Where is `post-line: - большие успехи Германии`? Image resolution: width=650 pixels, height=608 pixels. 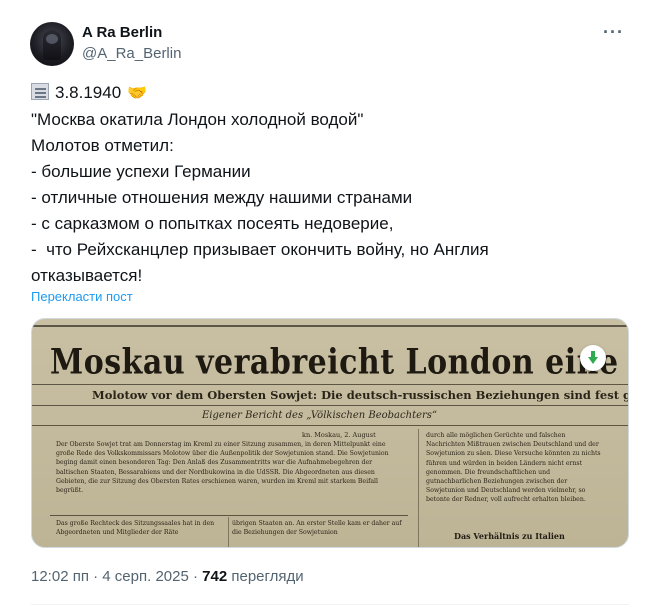
post-line: - большие успехи Германии is located at coordinates (141, 171).